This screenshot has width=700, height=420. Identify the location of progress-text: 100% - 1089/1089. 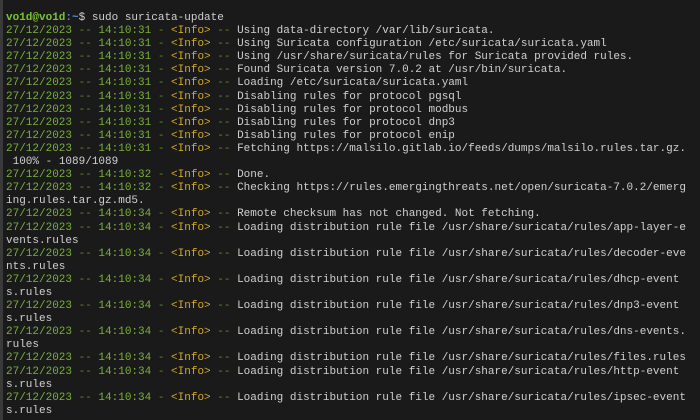
(62, 162).